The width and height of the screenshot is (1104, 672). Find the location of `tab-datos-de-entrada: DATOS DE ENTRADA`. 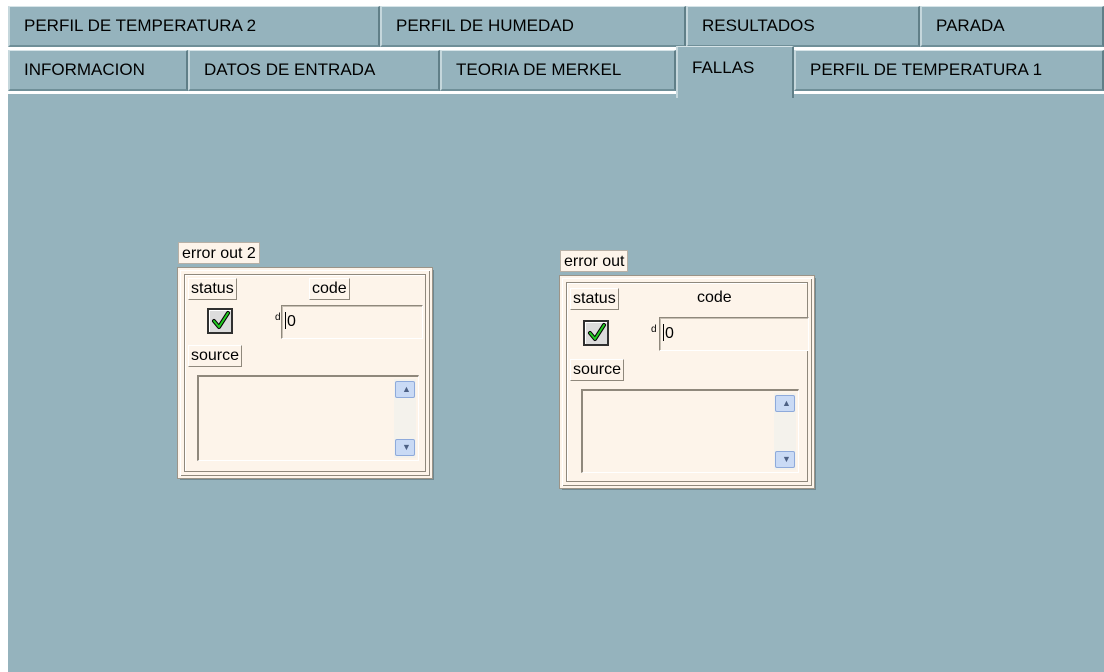

tab-datos-de-entrada: DATOS DE ENTRADA is located at coordinates (314, 70).